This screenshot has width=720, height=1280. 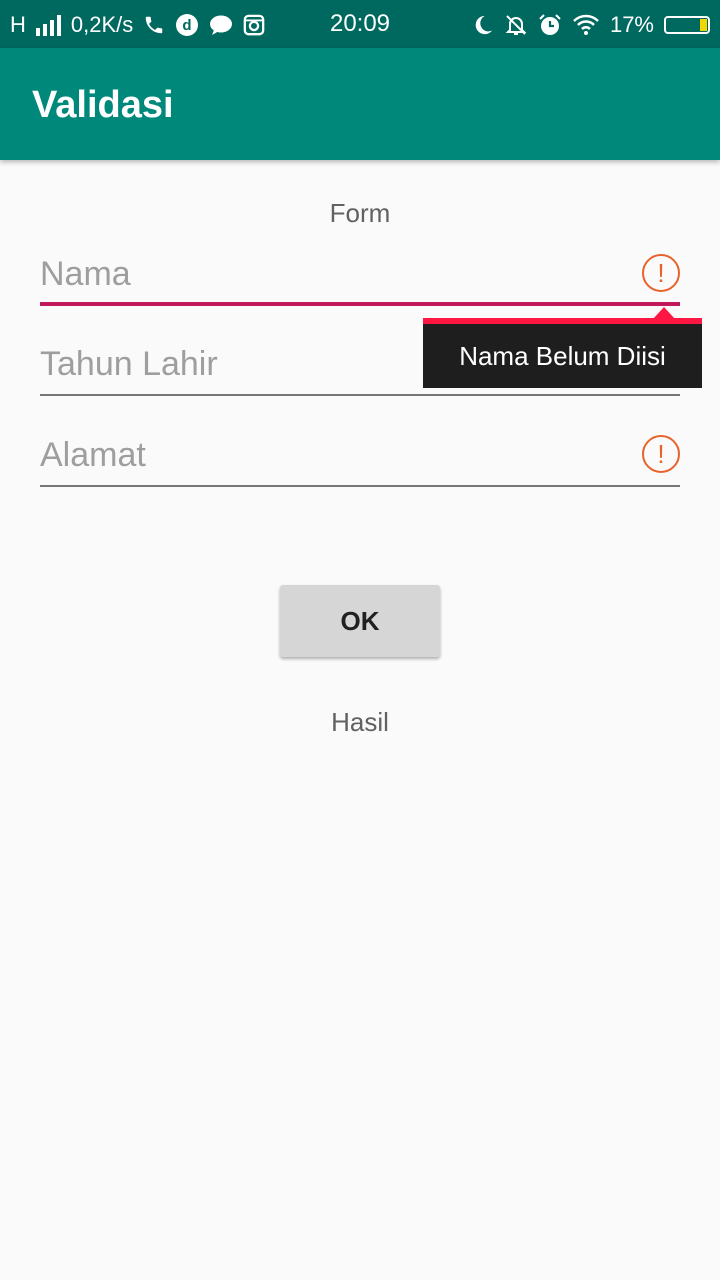 I want to click on mute-bell-icon, so click(x=516, y=25).